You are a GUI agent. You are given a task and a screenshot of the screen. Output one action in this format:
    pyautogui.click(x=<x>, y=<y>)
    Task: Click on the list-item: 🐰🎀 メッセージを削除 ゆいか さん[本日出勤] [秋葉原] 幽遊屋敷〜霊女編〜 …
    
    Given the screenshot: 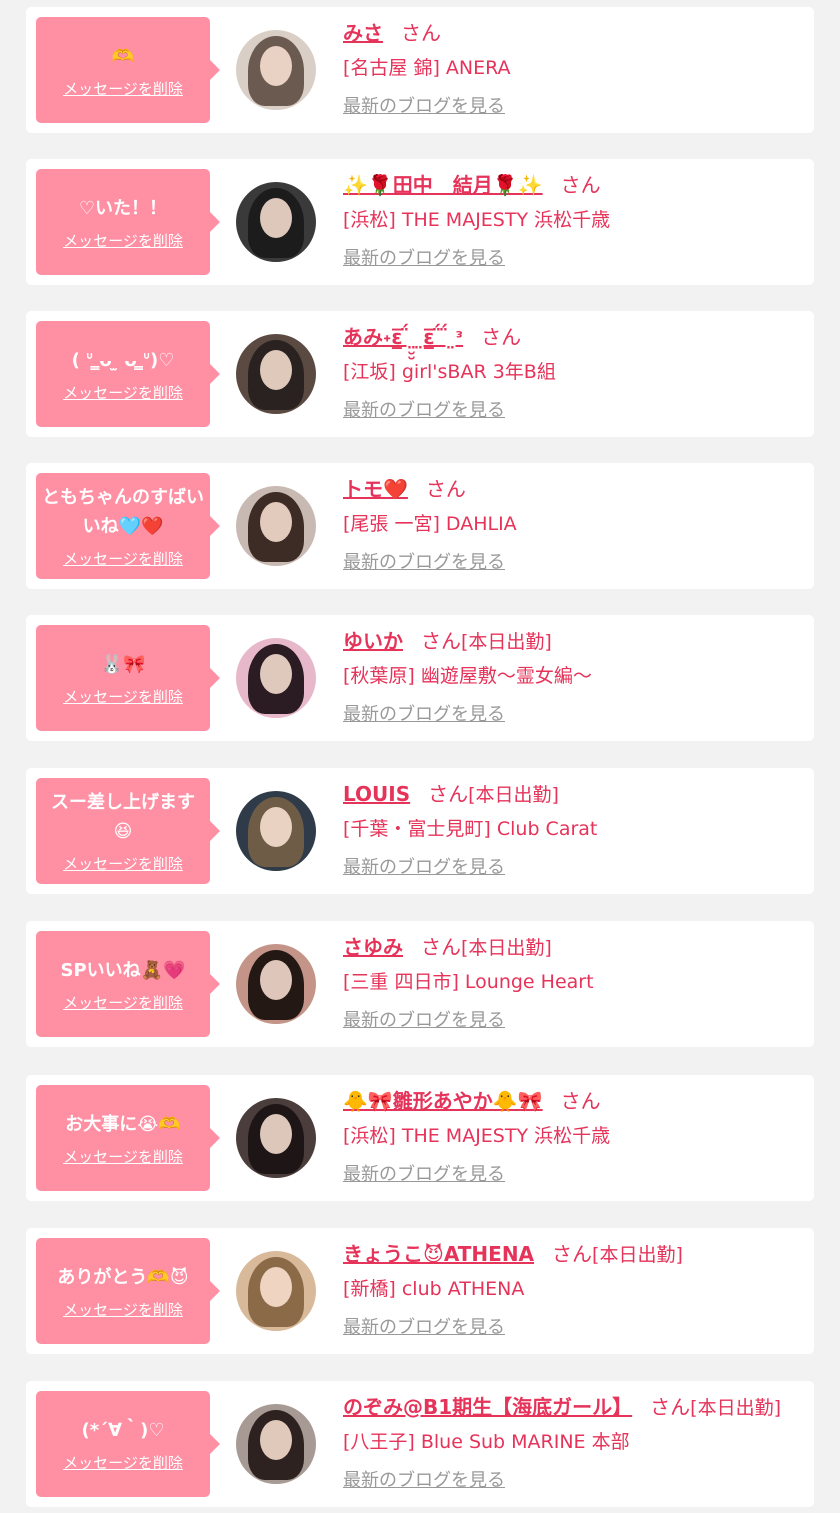 What is the action you would take?
    pyautogui.click(x=420, y=678)
    